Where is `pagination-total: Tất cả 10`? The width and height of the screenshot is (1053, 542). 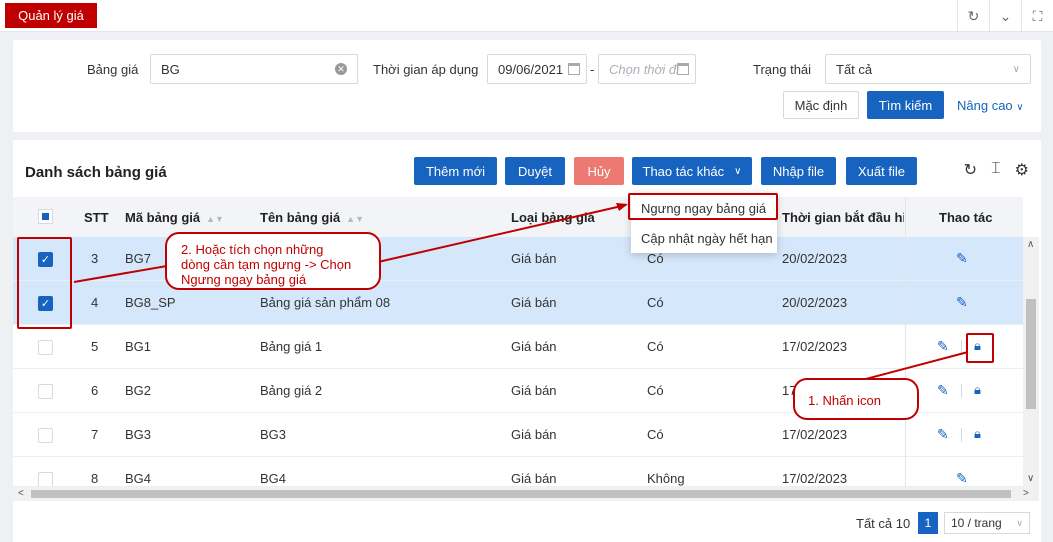 pagination-total: Tất cả 10 is located at coordinates (883, 523).